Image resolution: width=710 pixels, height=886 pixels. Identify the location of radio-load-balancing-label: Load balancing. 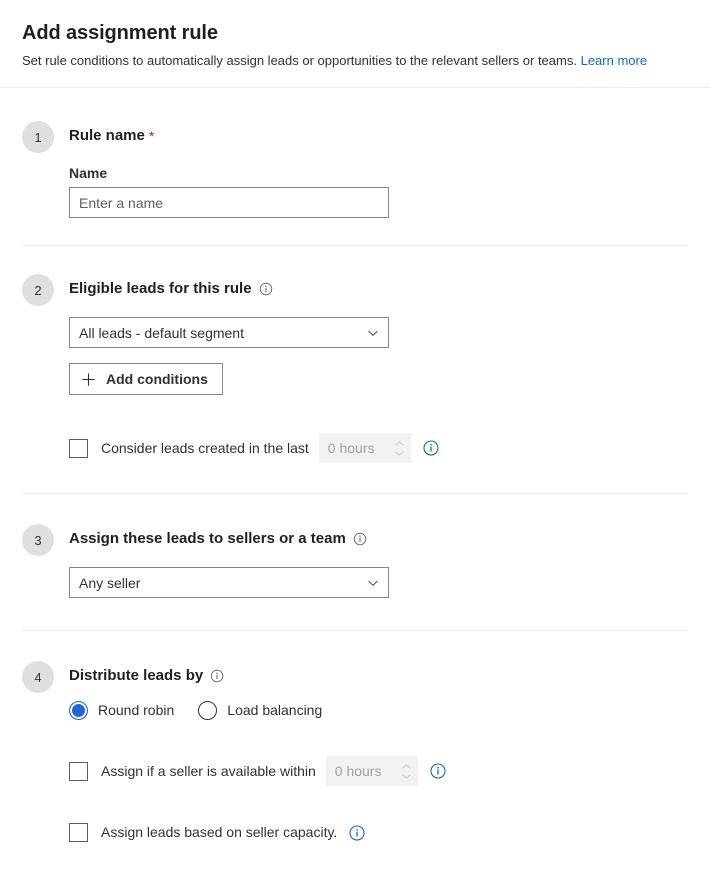
(275, 710).